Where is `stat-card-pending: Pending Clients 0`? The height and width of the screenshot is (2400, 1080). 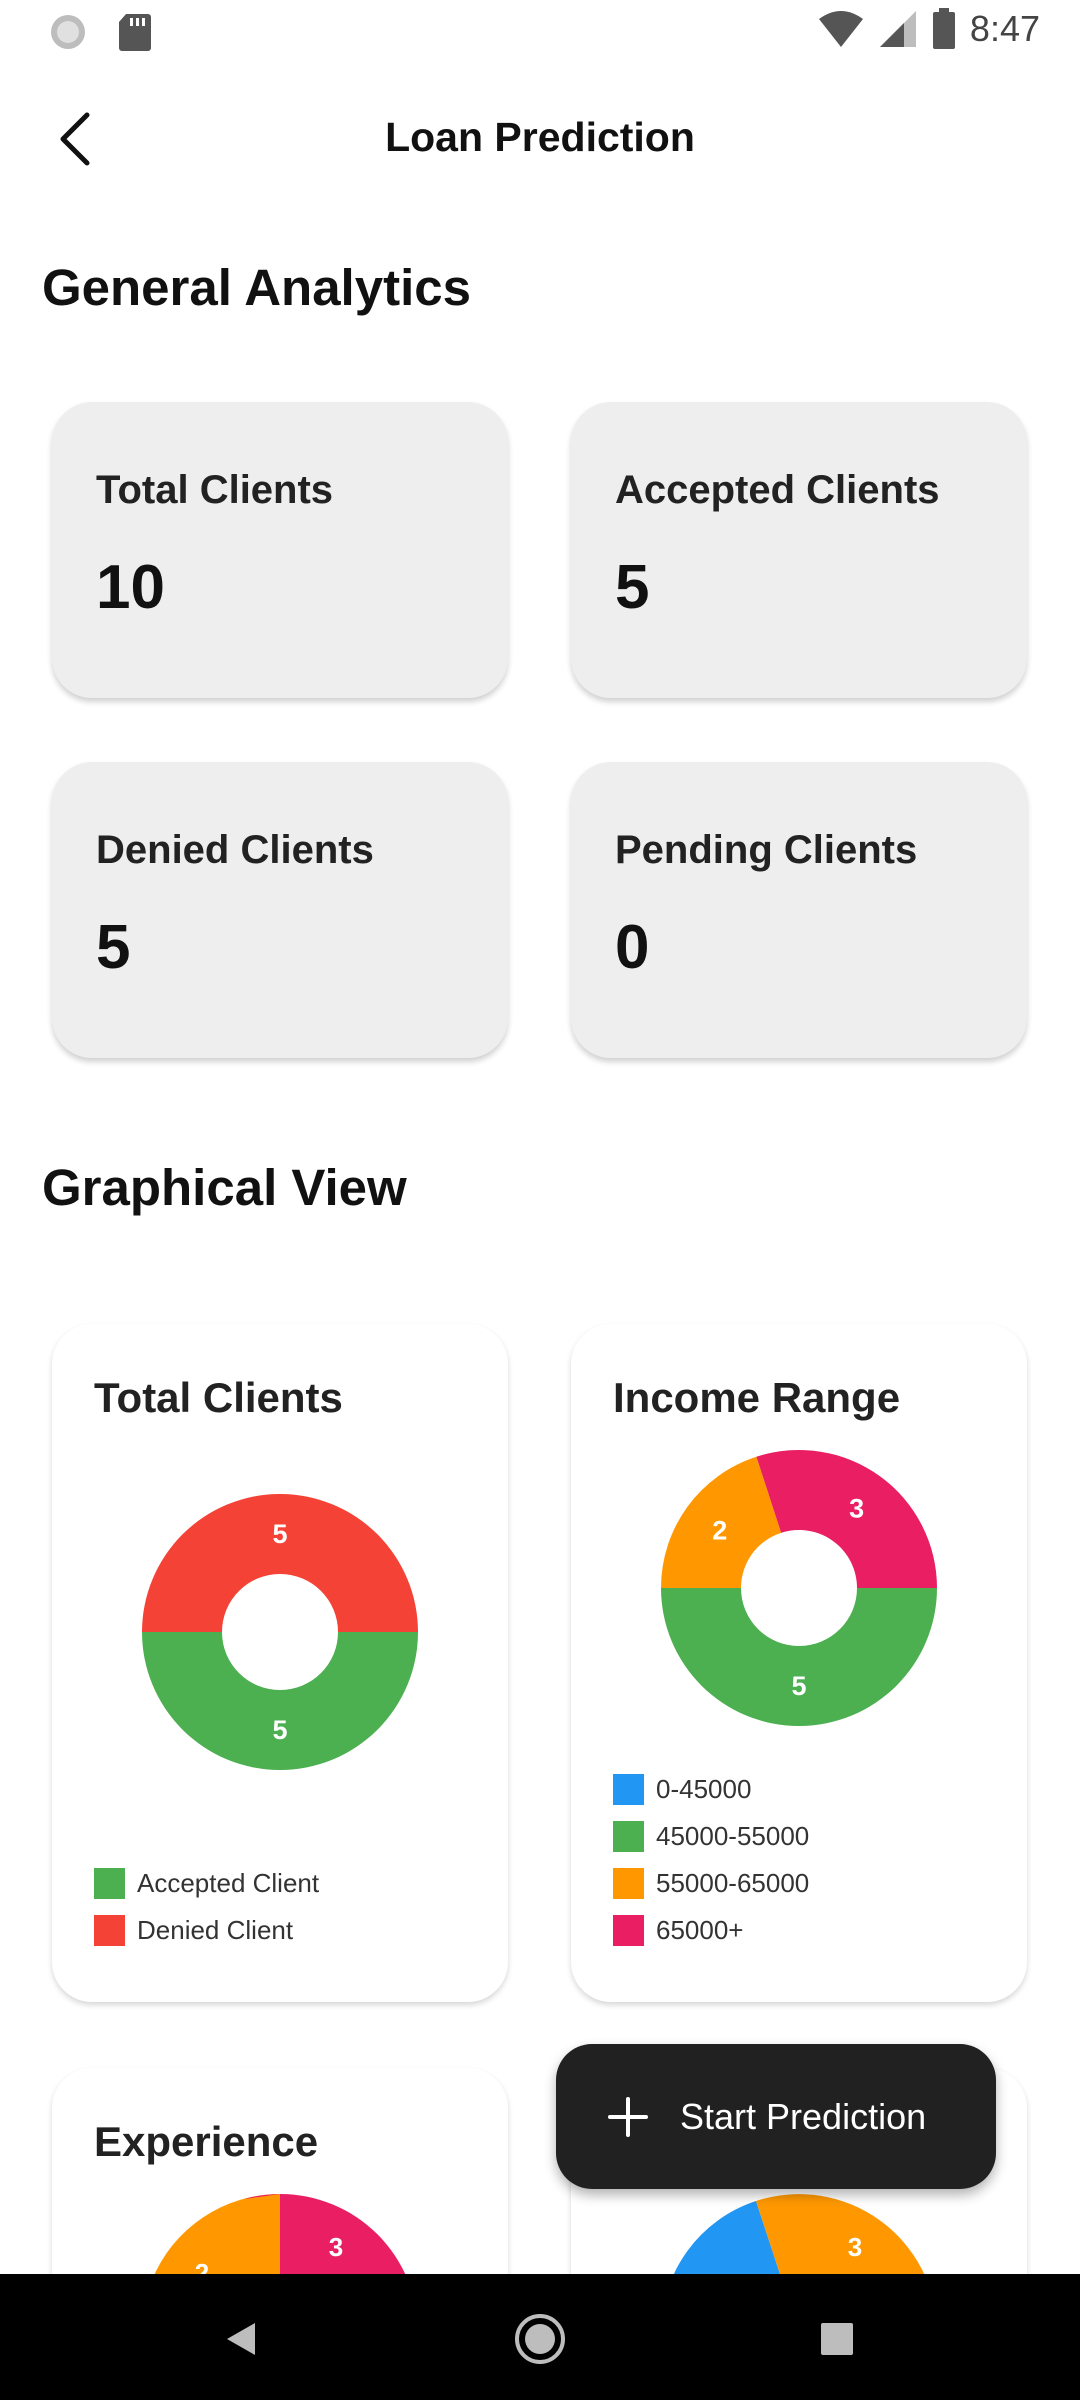 stat-card-pending: Pending Clients 0 is located at coordinates (799, 910).